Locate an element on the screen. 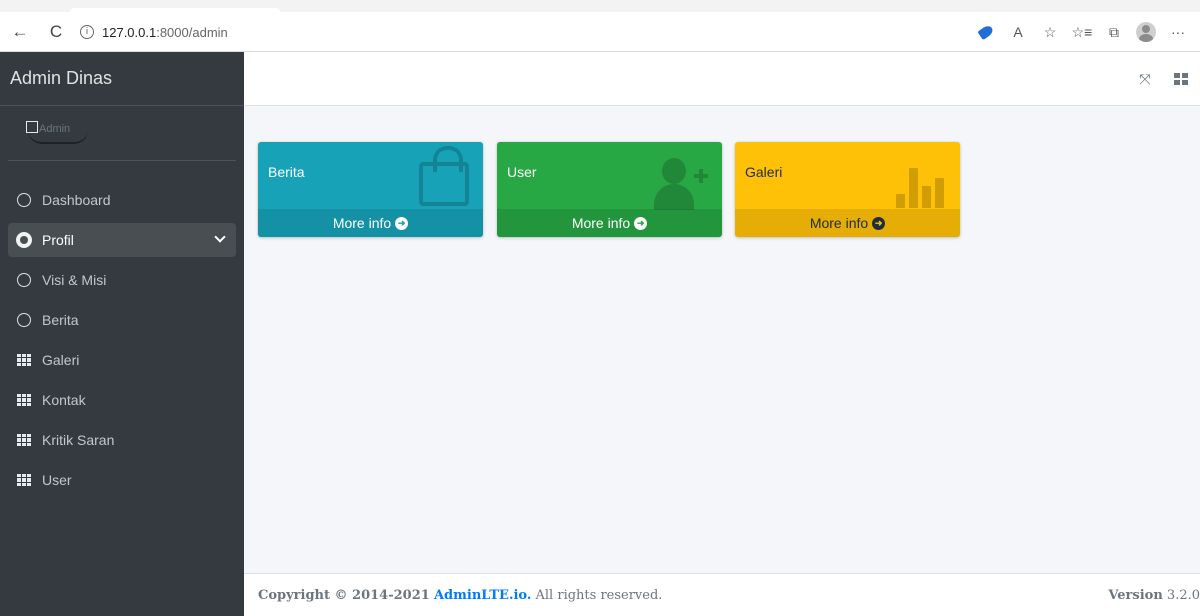 The image size is (1200, 616). browser-chrome: ← C i 127.0.0.1:8000/admin A ☆ ☆≡ ⧉ ··· is located at coordinates (600, 26).